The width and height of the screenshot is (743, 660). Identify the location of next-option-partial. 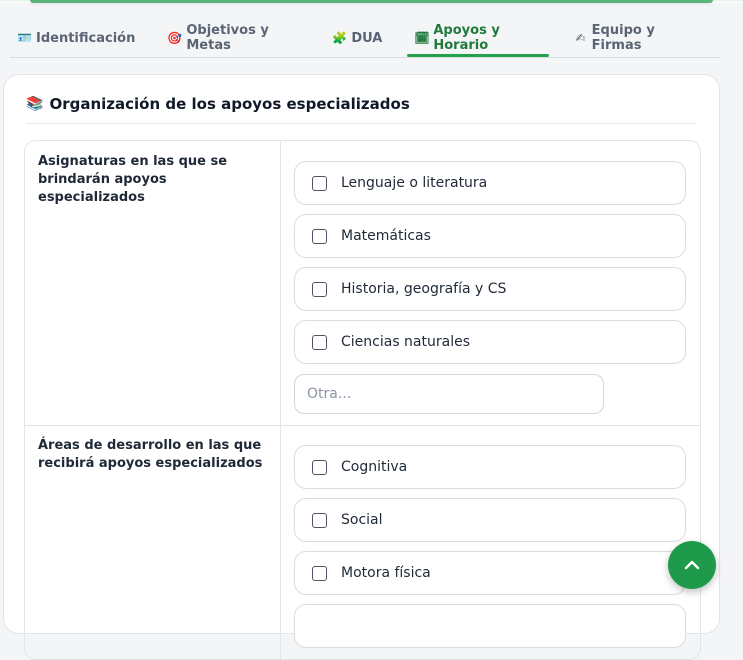
(490, 626).